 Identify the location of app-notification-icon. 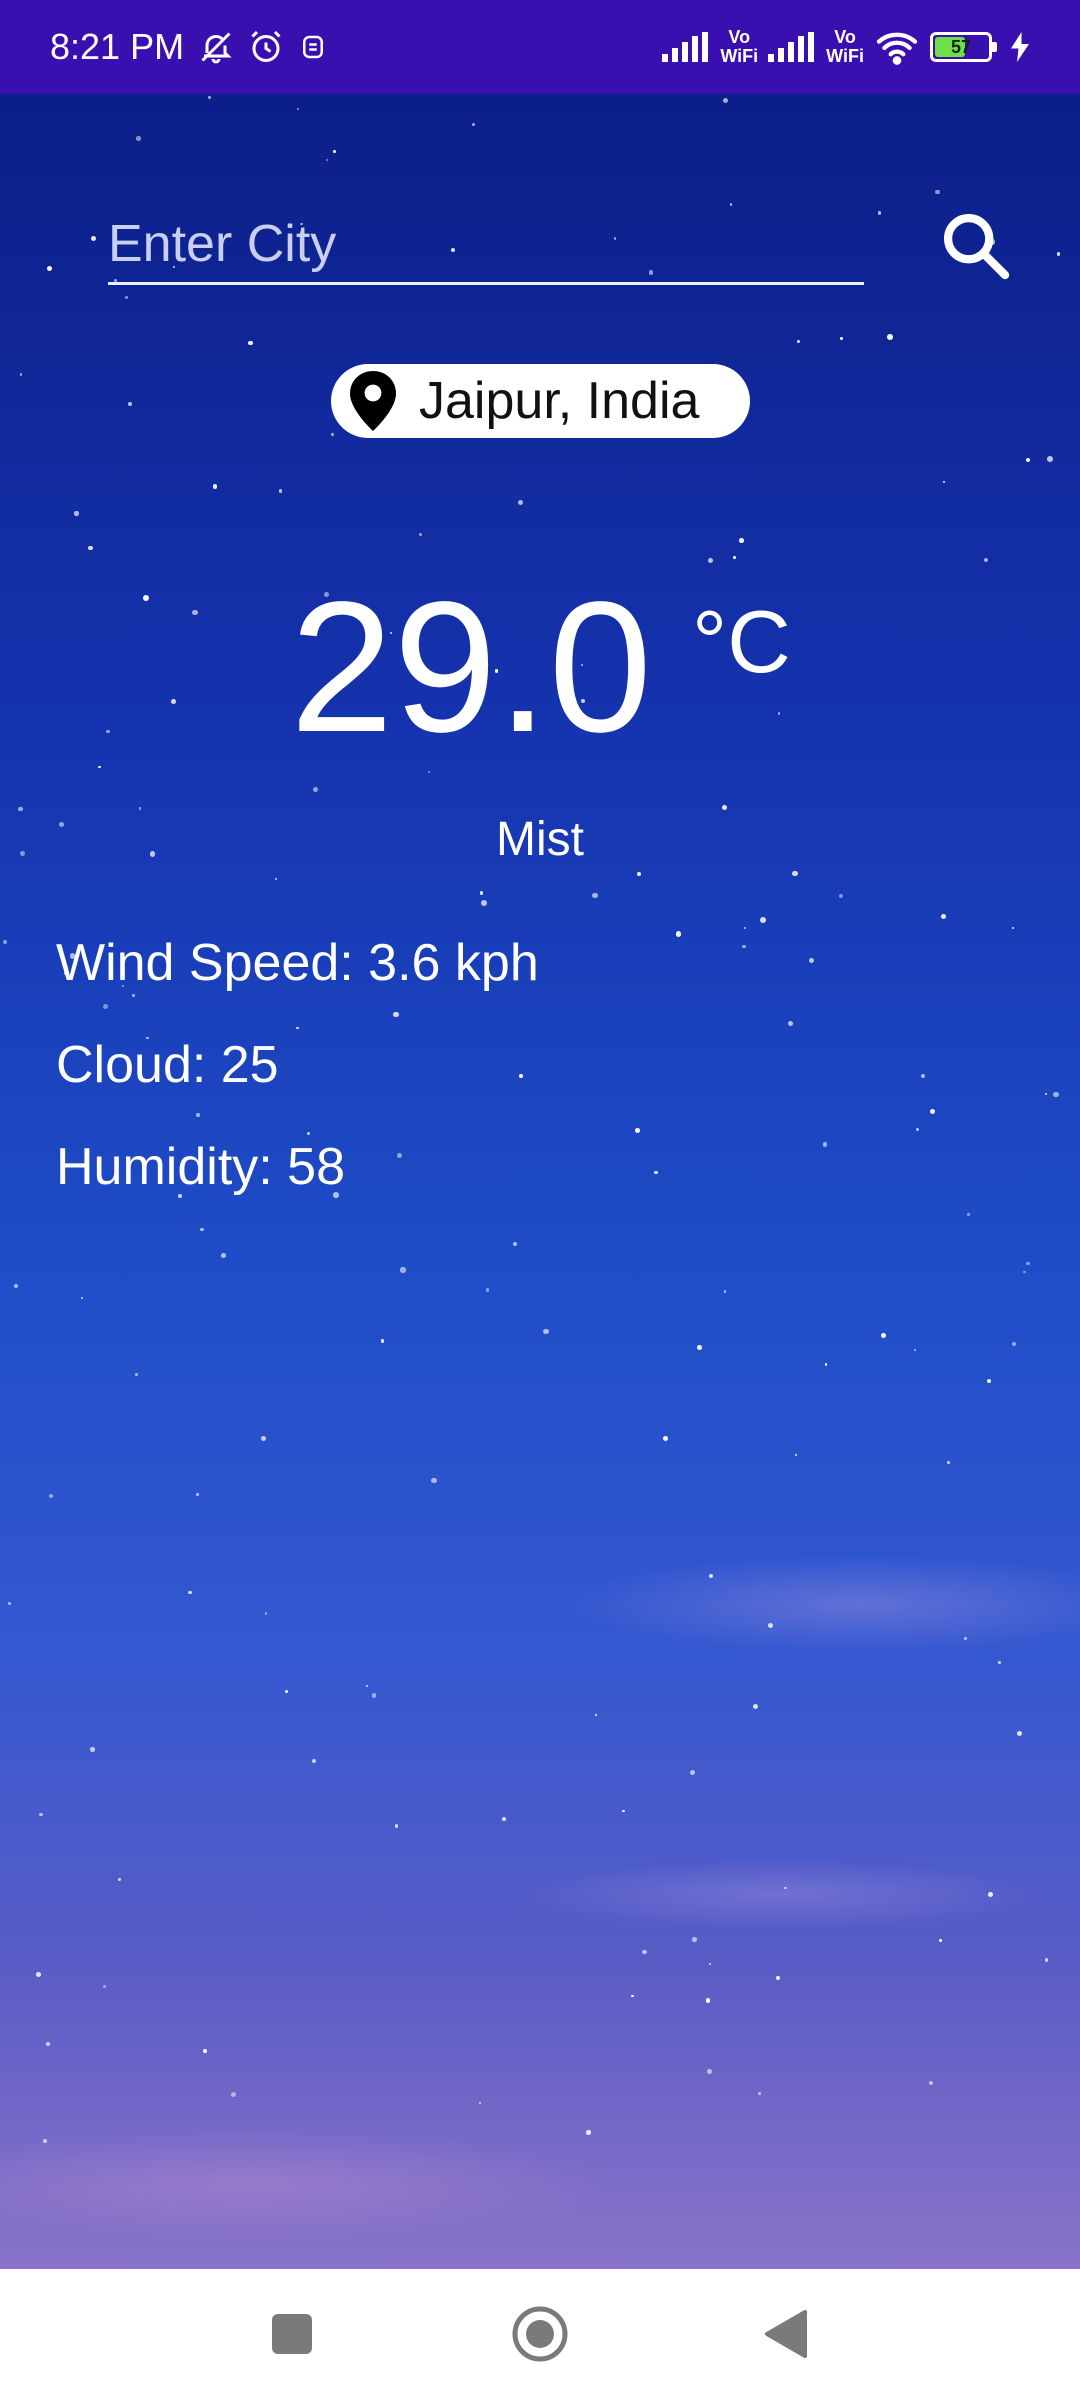
(313, 47).